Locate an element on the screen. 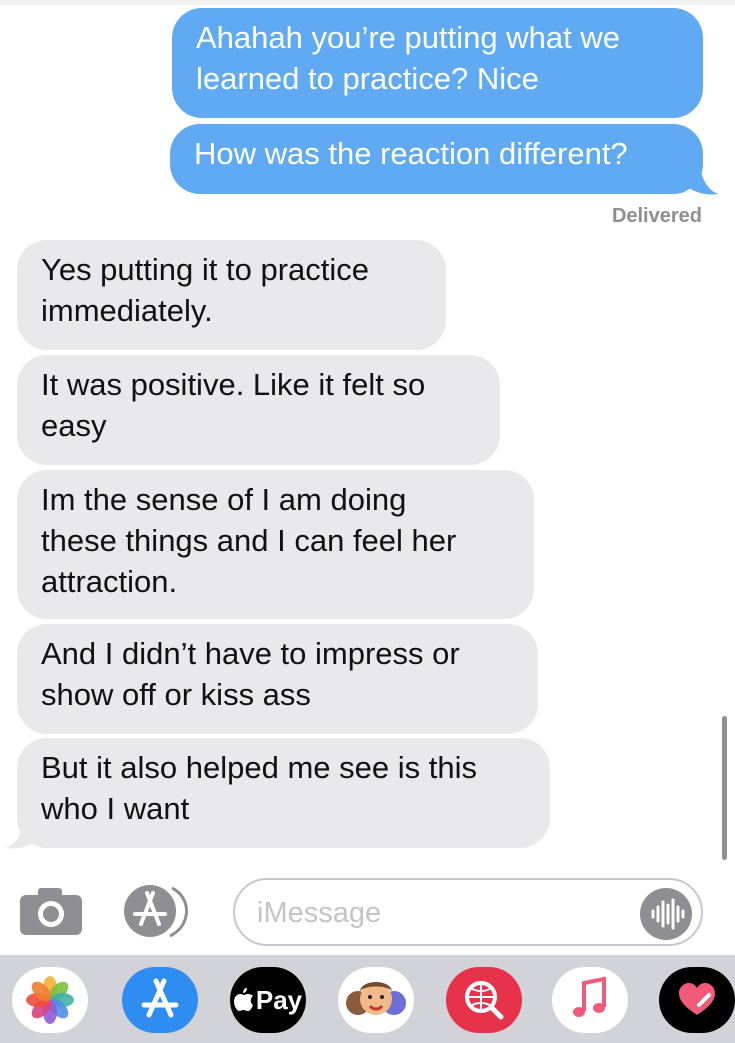 The height and width of the screenshot is (1043, 735). digital-touch-icon is located at coordinates (697, 999).